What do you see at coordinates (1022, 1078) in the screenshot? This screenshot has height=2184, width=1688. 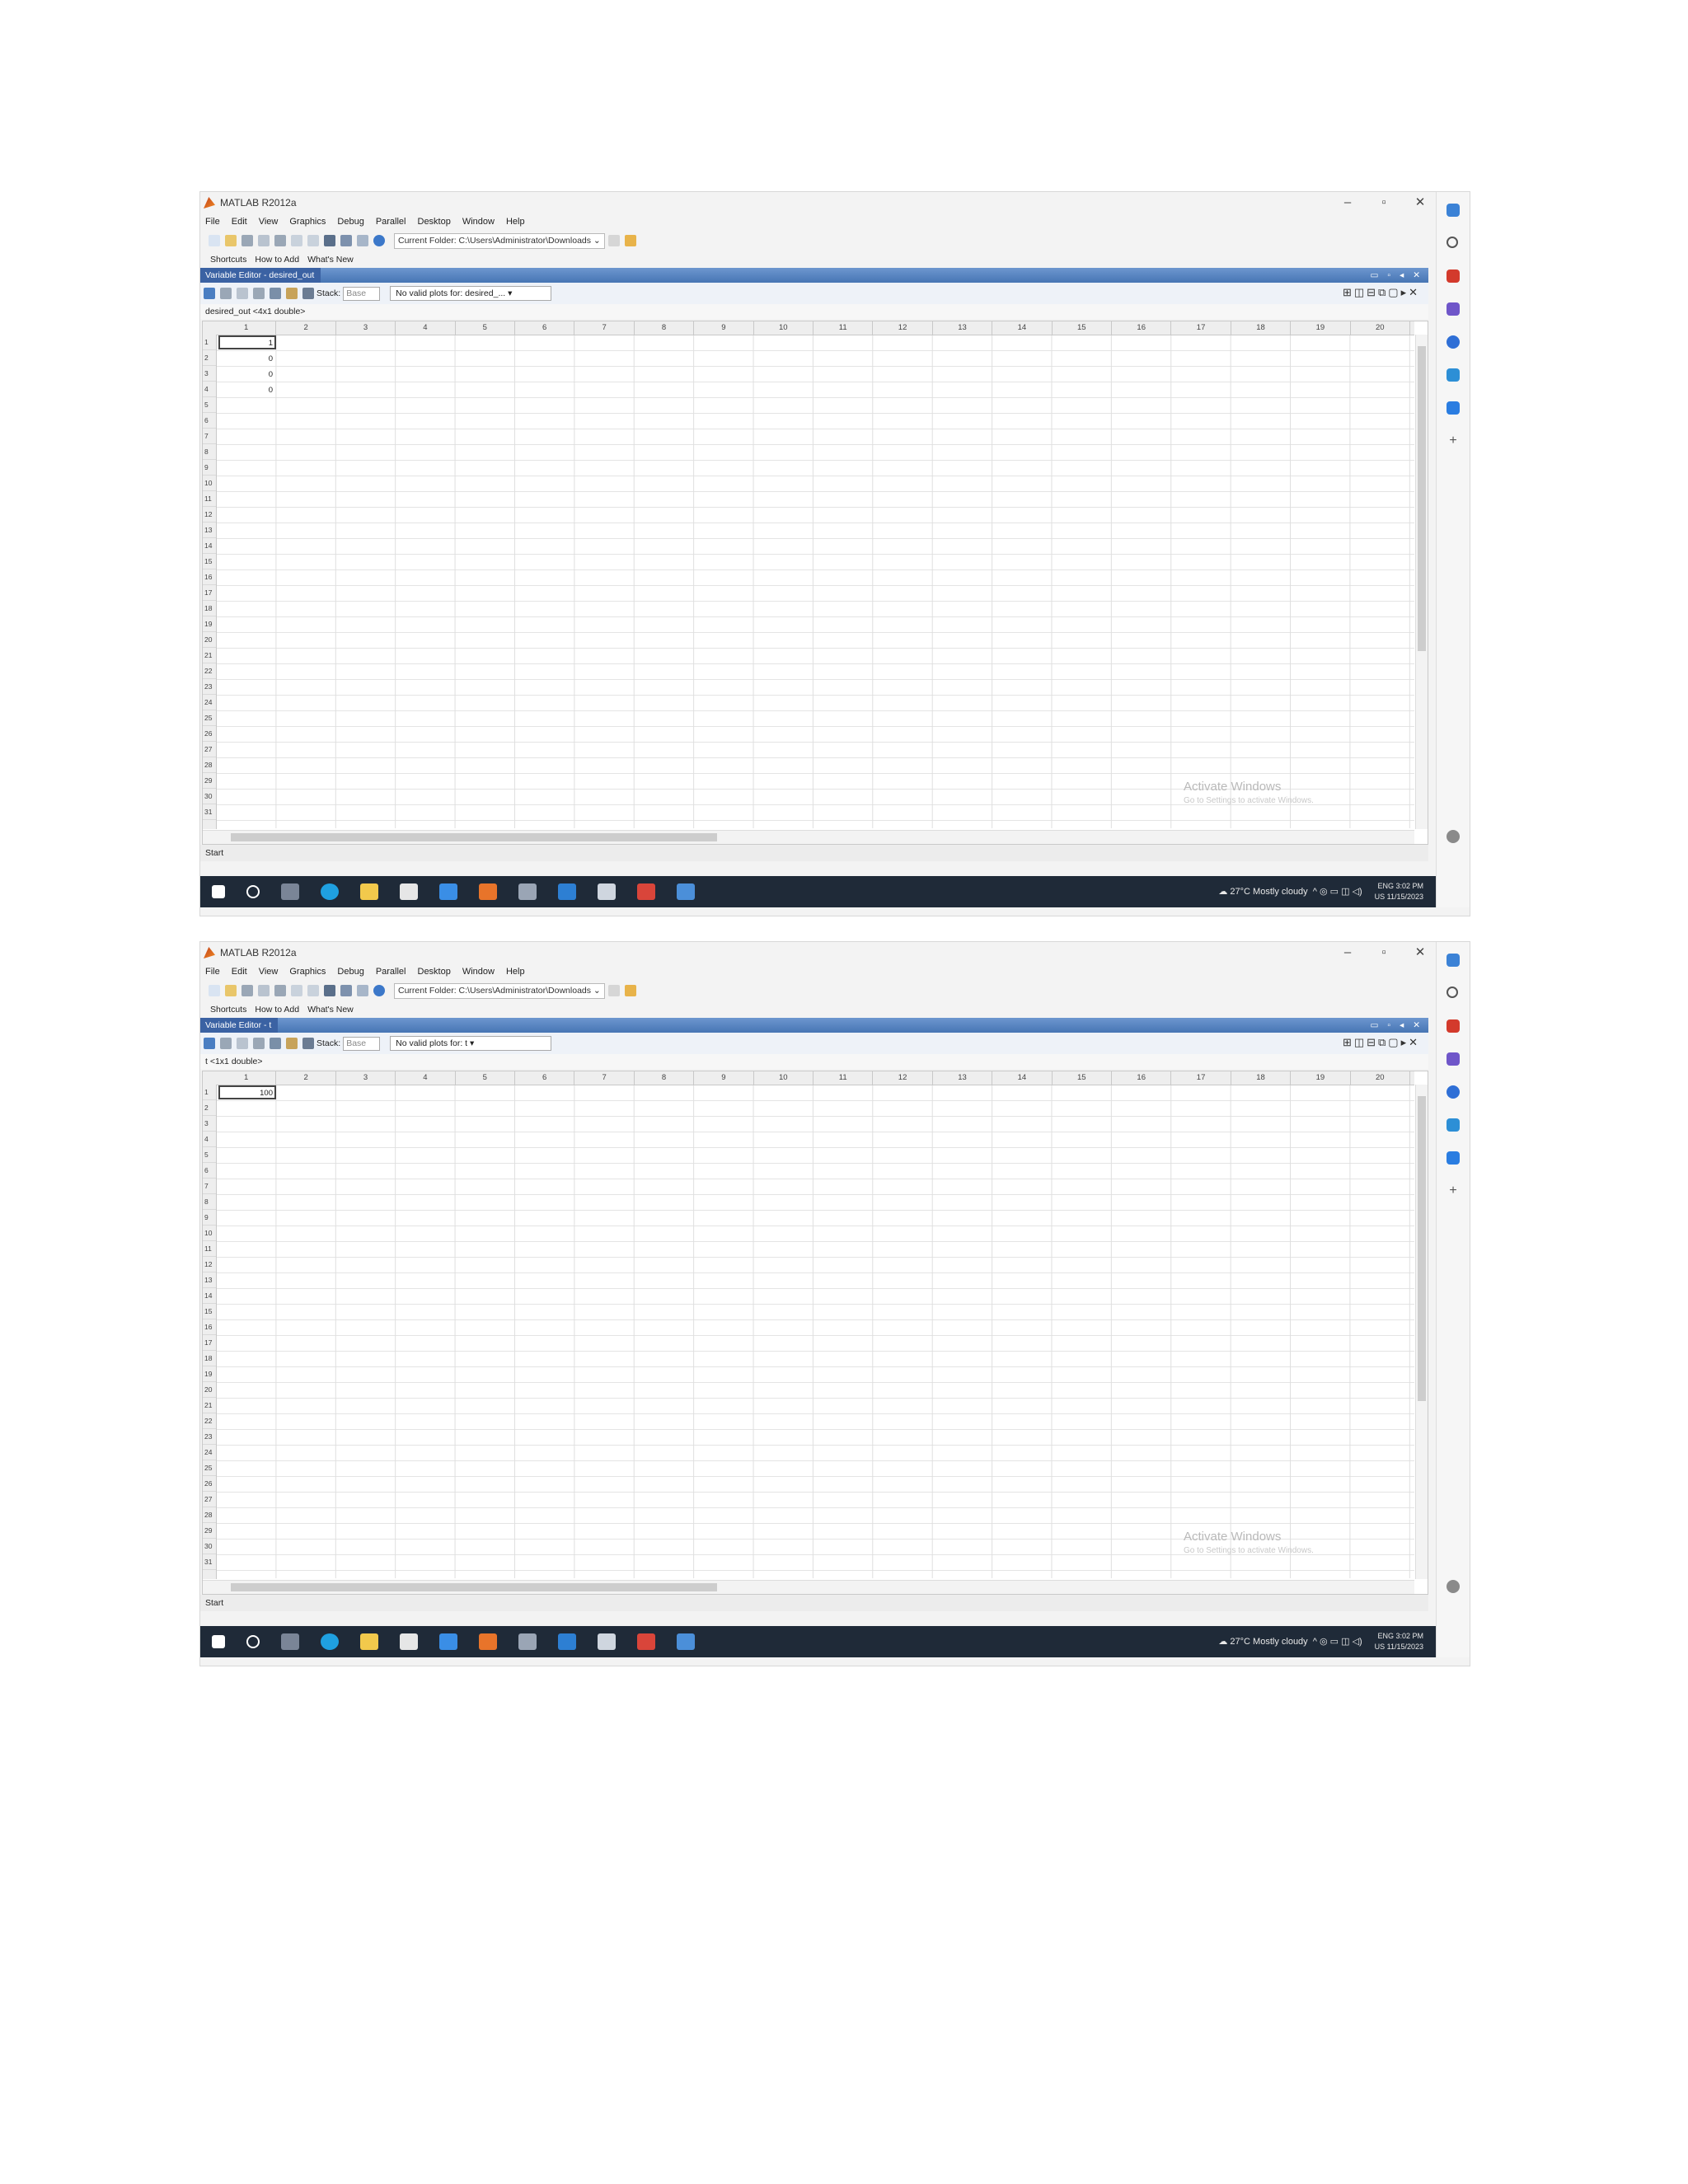 I see `column-header: 14` at bounding box center [1022, 1078].